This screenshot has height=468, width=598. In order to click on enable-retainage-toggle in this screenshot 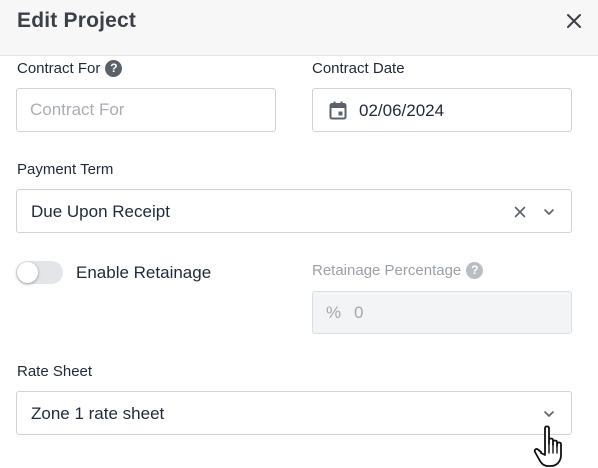, I will do `click(39, 272)`.